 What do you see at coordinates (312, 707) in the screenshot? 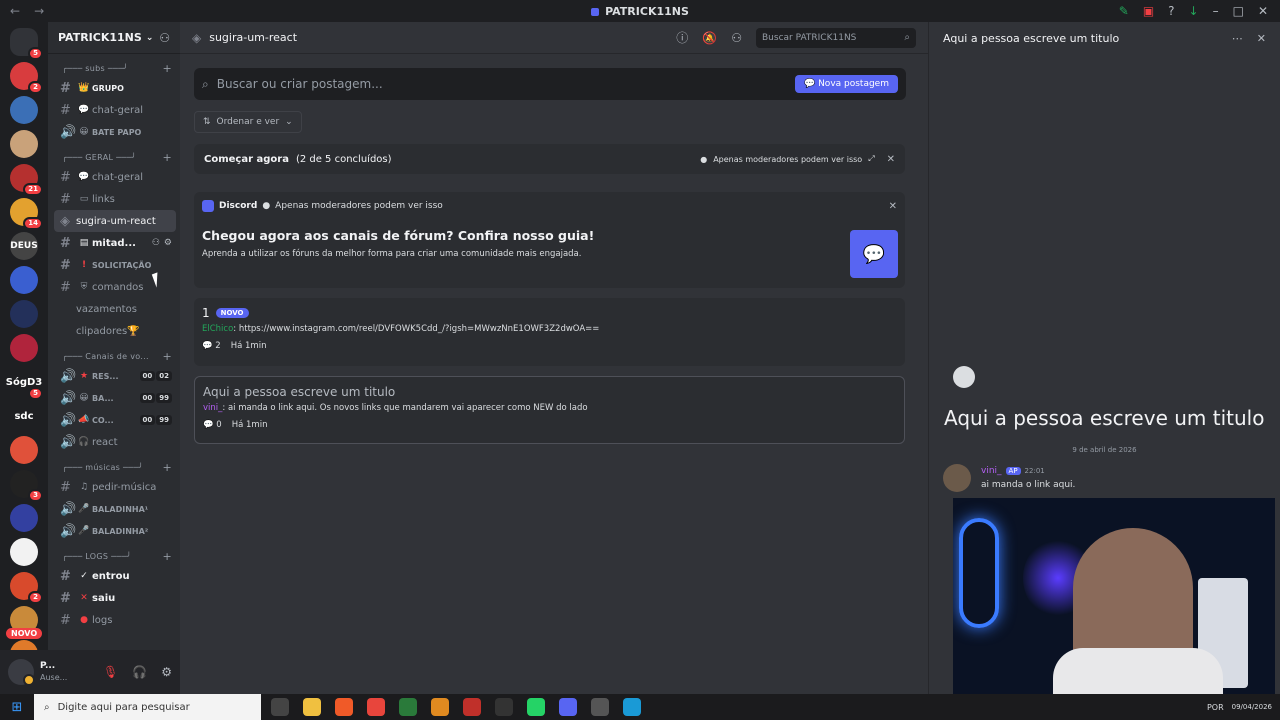
I see `folder-icon` at bounding box center [312, 707].